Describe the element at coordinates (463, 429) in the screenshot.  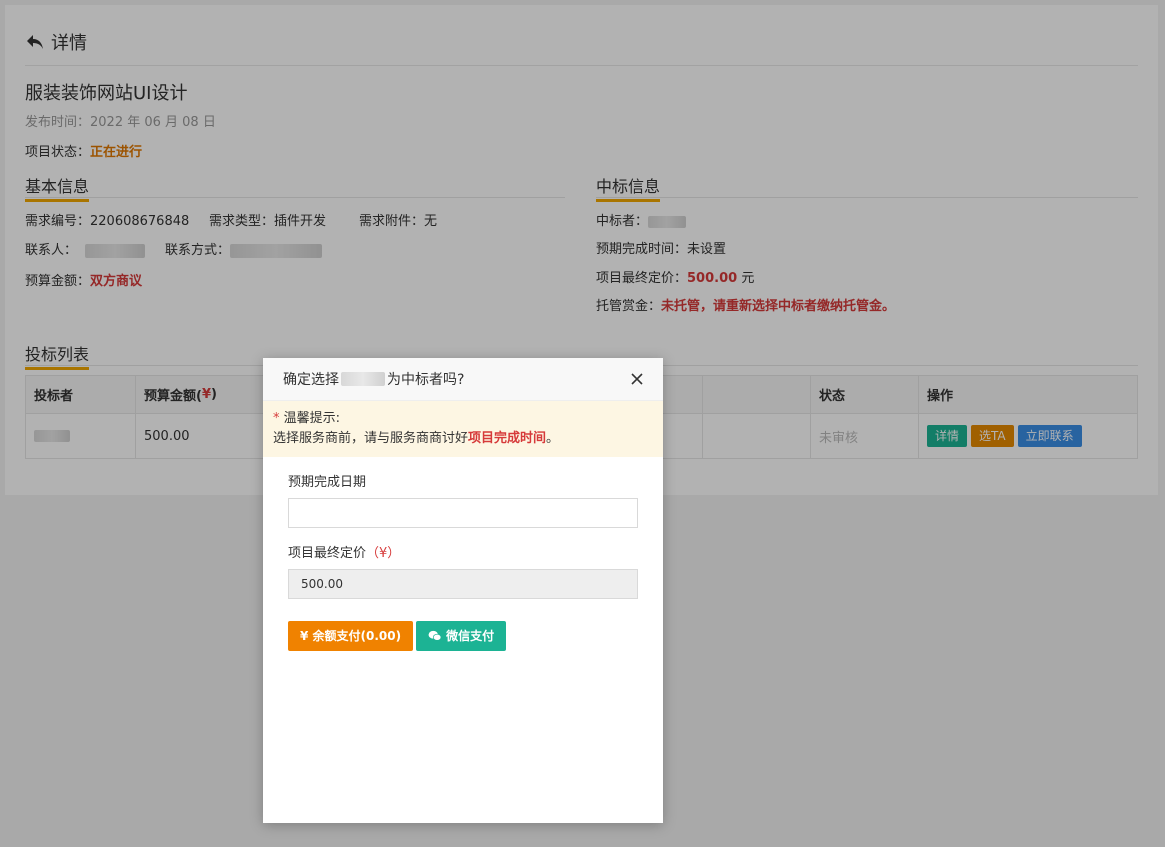
I see `tip-box: * 温馨提示: 选择服务商前，请与服务商商讨好项目完成时间。` at that location.